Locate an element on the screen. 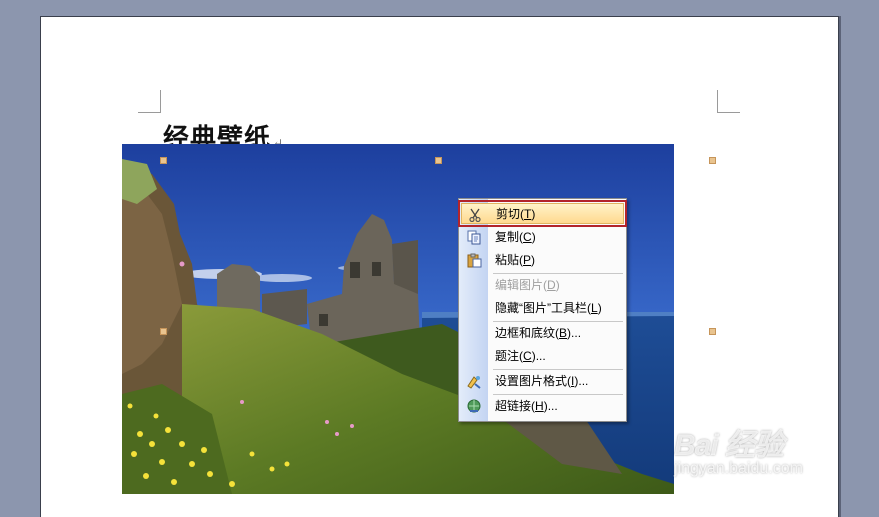 Image resolution: width=879 pixels, height=517 pixels. menu-item-label: 复制(C) is located at coordinates (515, 237).